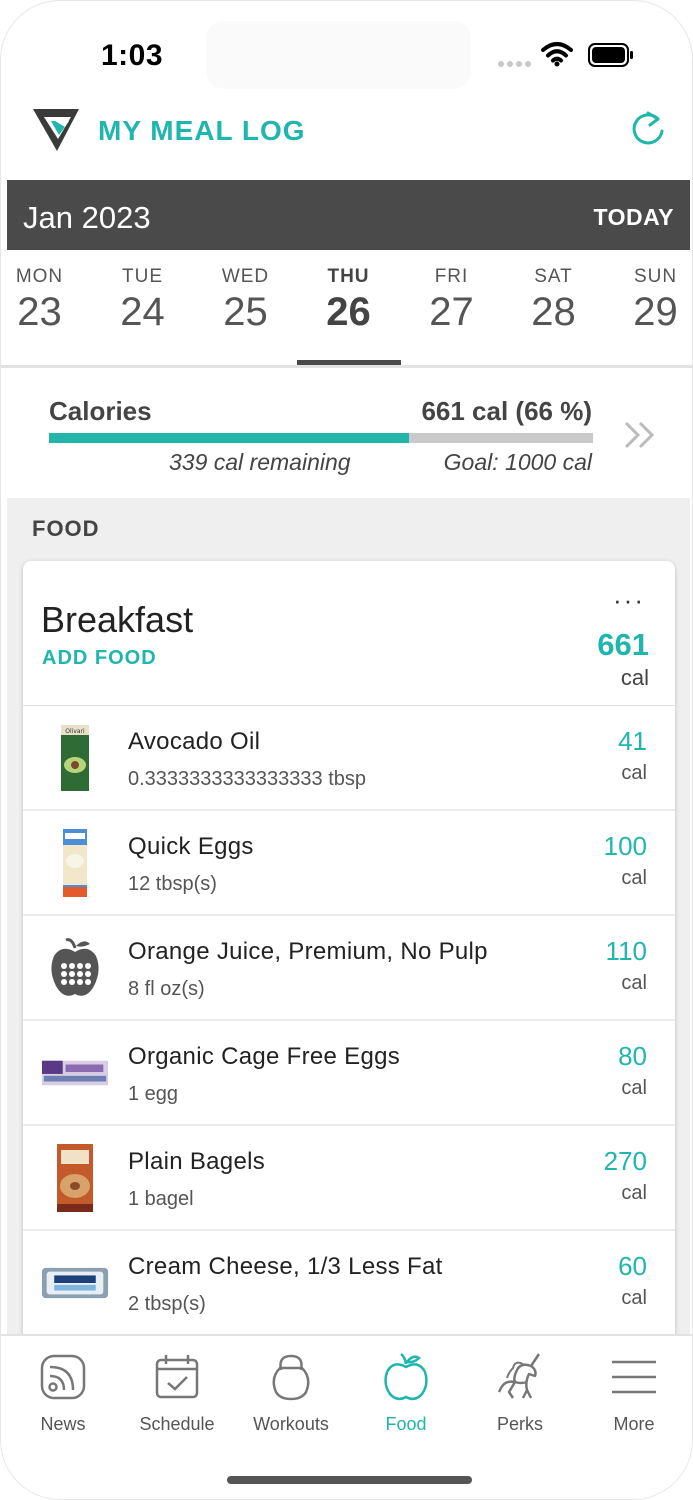  Describe the element at coordinates (641, 435) in the screenshot. I see `double-chevron-right-icon` at that location.